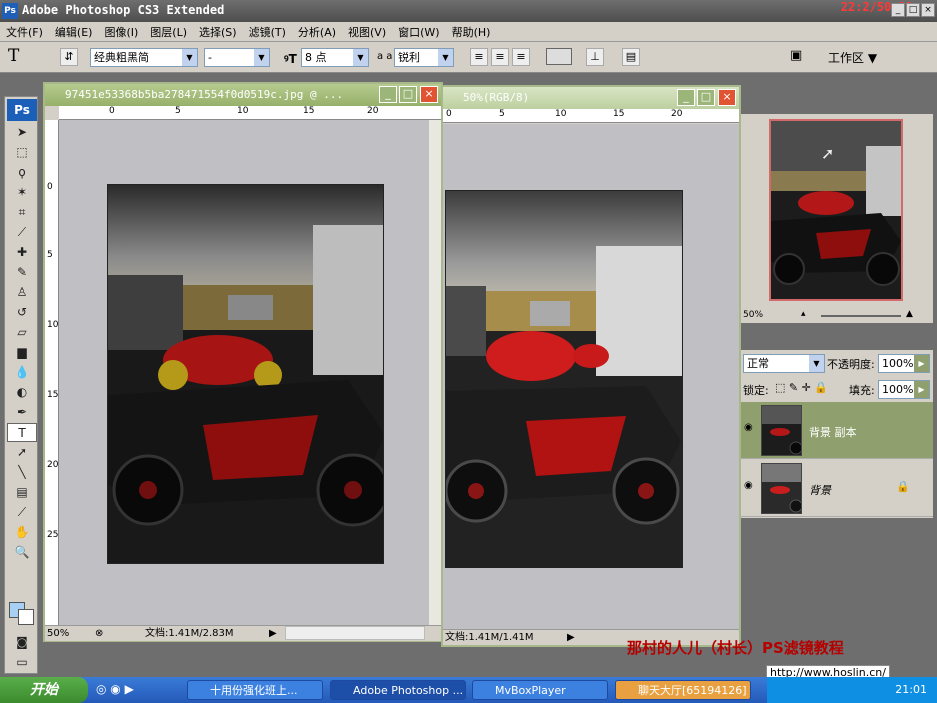 This screenshot has width=937, height=703. I want to click on navigator-thumbnail, so click(836, 210).